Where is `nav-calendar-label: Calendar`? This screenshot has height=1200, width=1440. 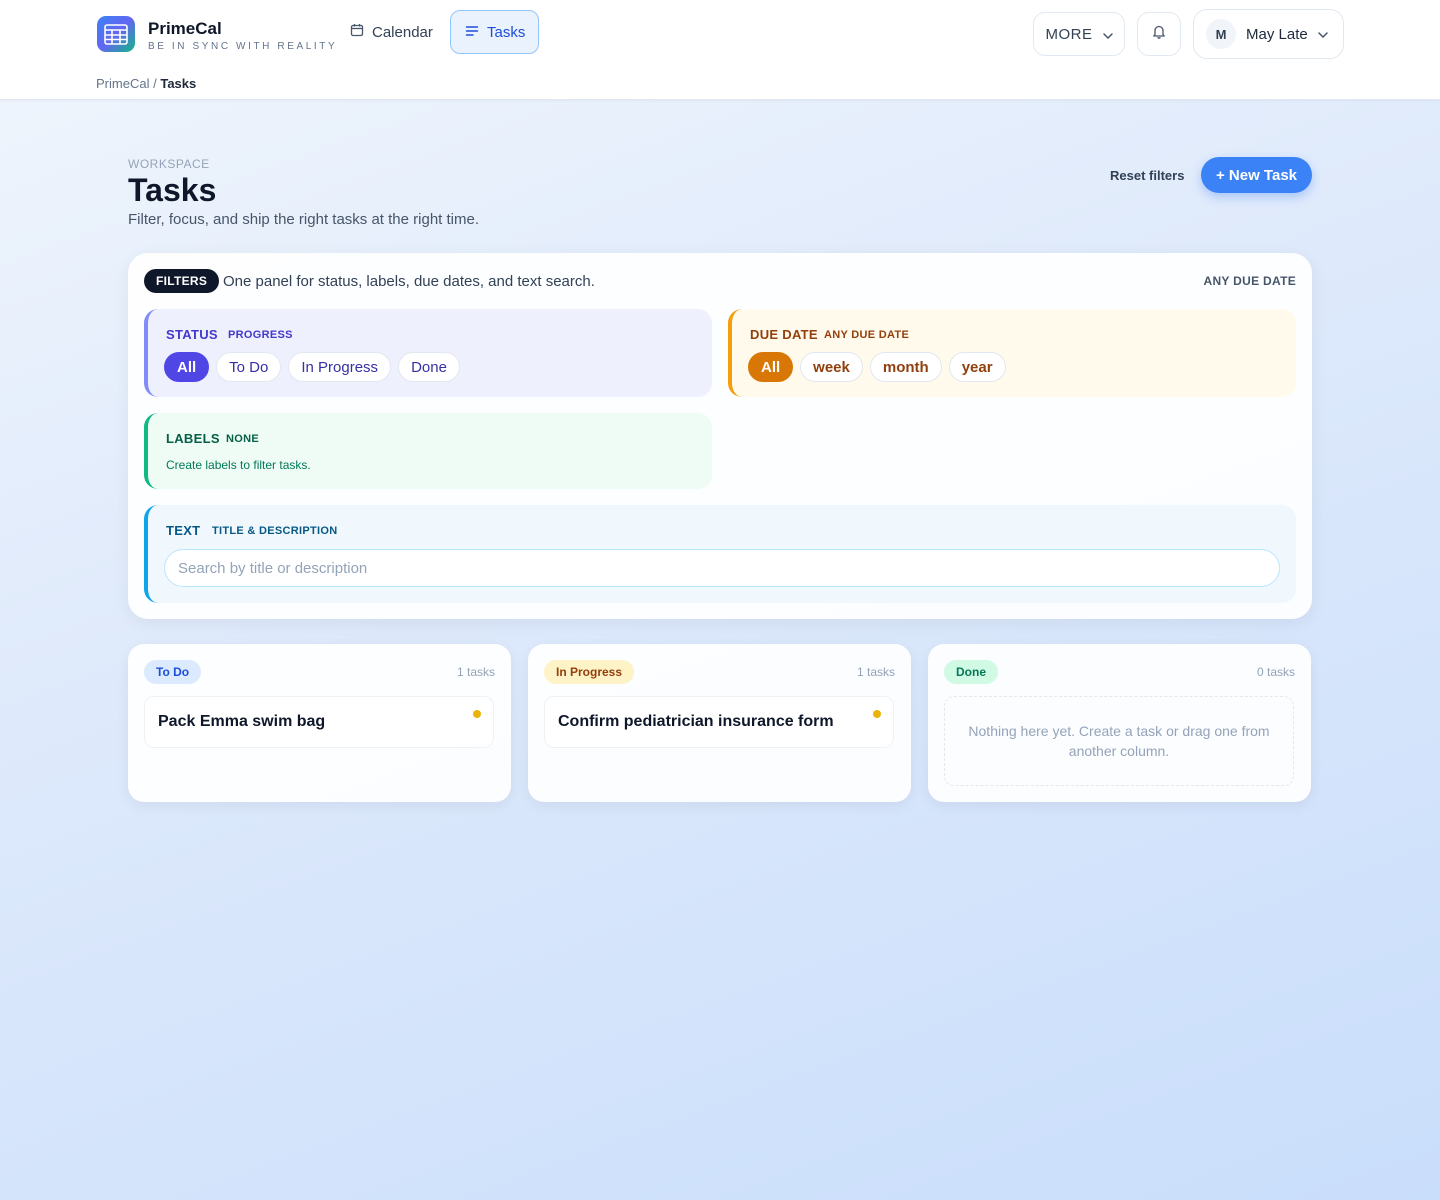
nav-calendar-label: Calendar is located at coordinates (402, 32).